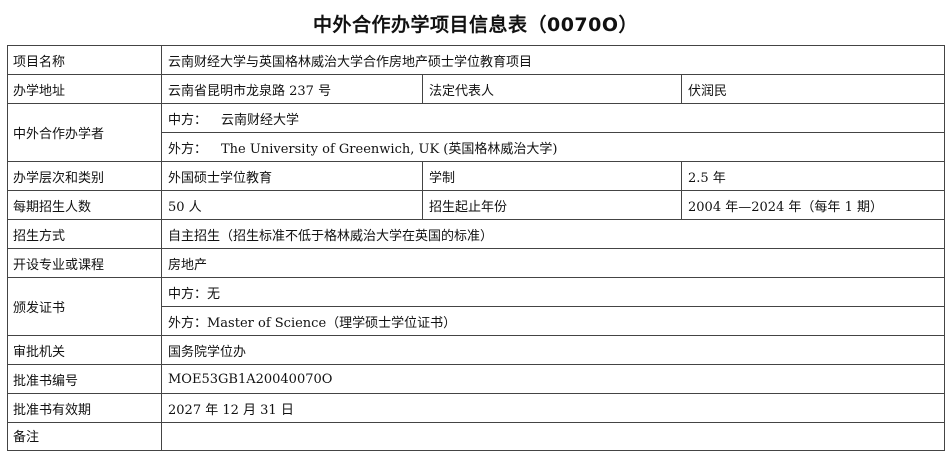  I want to click on value-certificate-foreign: 外方：Master of Science（理学硕士学位证书）, so click(553, 321).